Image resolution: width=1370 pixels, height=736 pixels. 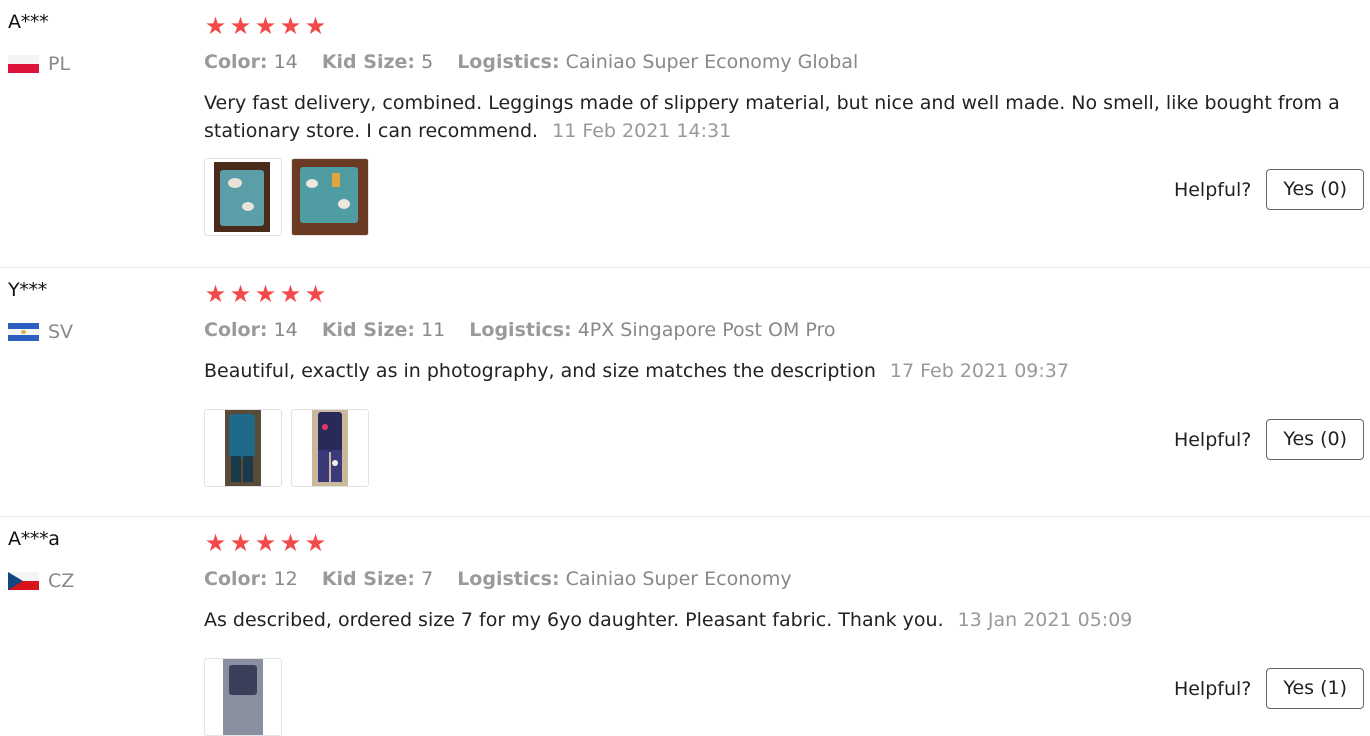 I want to click on reviewer-name: A***, so click(x=28, y=22).